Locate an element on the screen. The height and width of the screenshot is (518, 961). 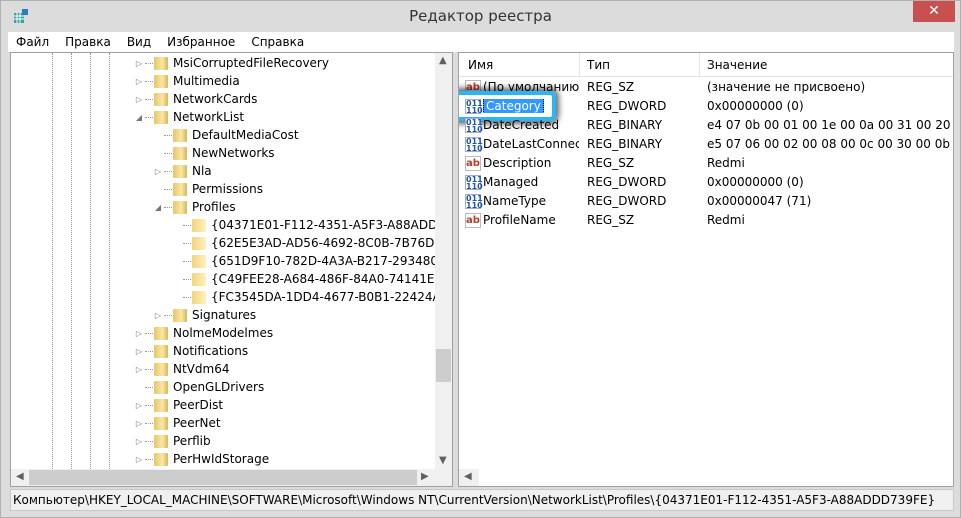
tree-item-label: NtVdm64 is located at coordinates (201, 369).